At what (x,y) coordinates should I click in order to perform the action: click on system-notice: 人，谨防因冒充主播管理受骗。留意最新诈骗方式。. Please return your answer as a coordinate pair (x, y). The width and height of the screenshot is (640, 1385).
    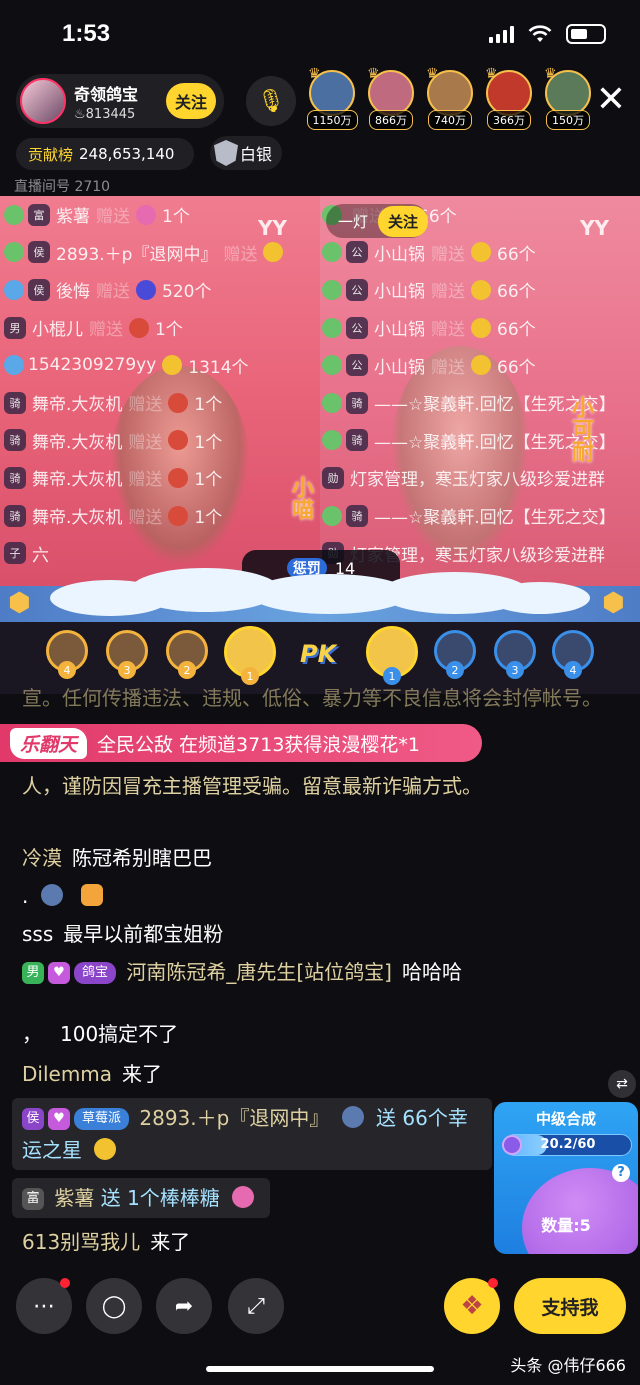
    Looking at the image, I should click on (252, 786).